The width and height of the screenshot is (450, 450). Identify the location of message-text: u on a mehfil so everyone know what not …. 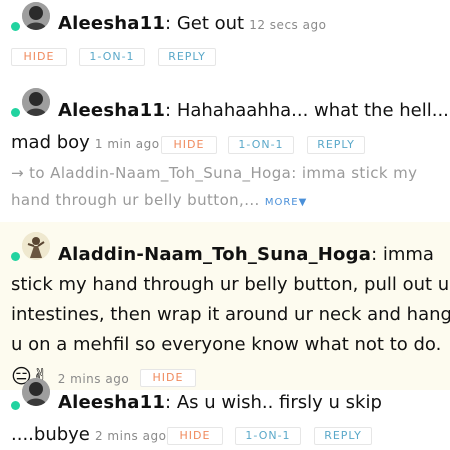
(226, 344).